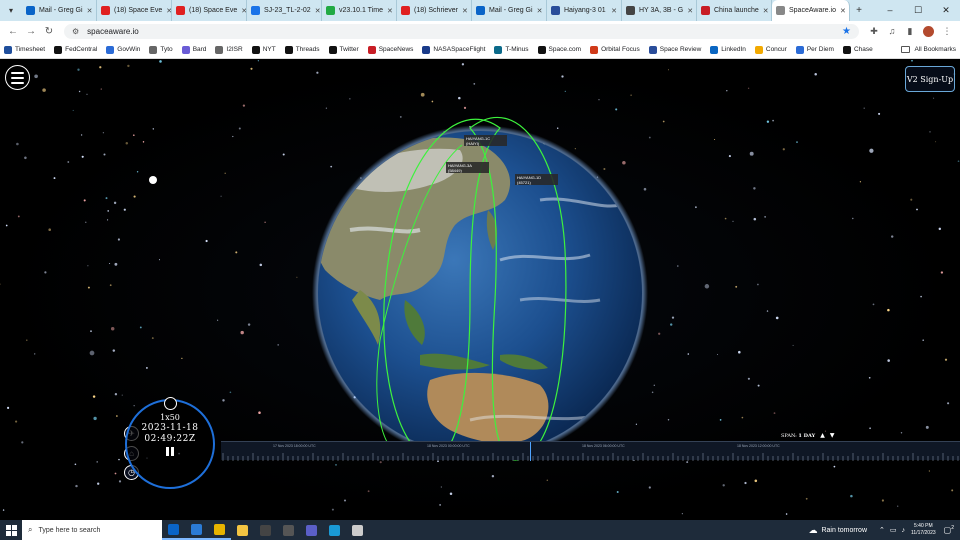 The height and width of the screenshot is (540, 960). Describe the element at coordinates (846, 31) in the screenshot. I see `bookmark-star-icon: ★` at that location.